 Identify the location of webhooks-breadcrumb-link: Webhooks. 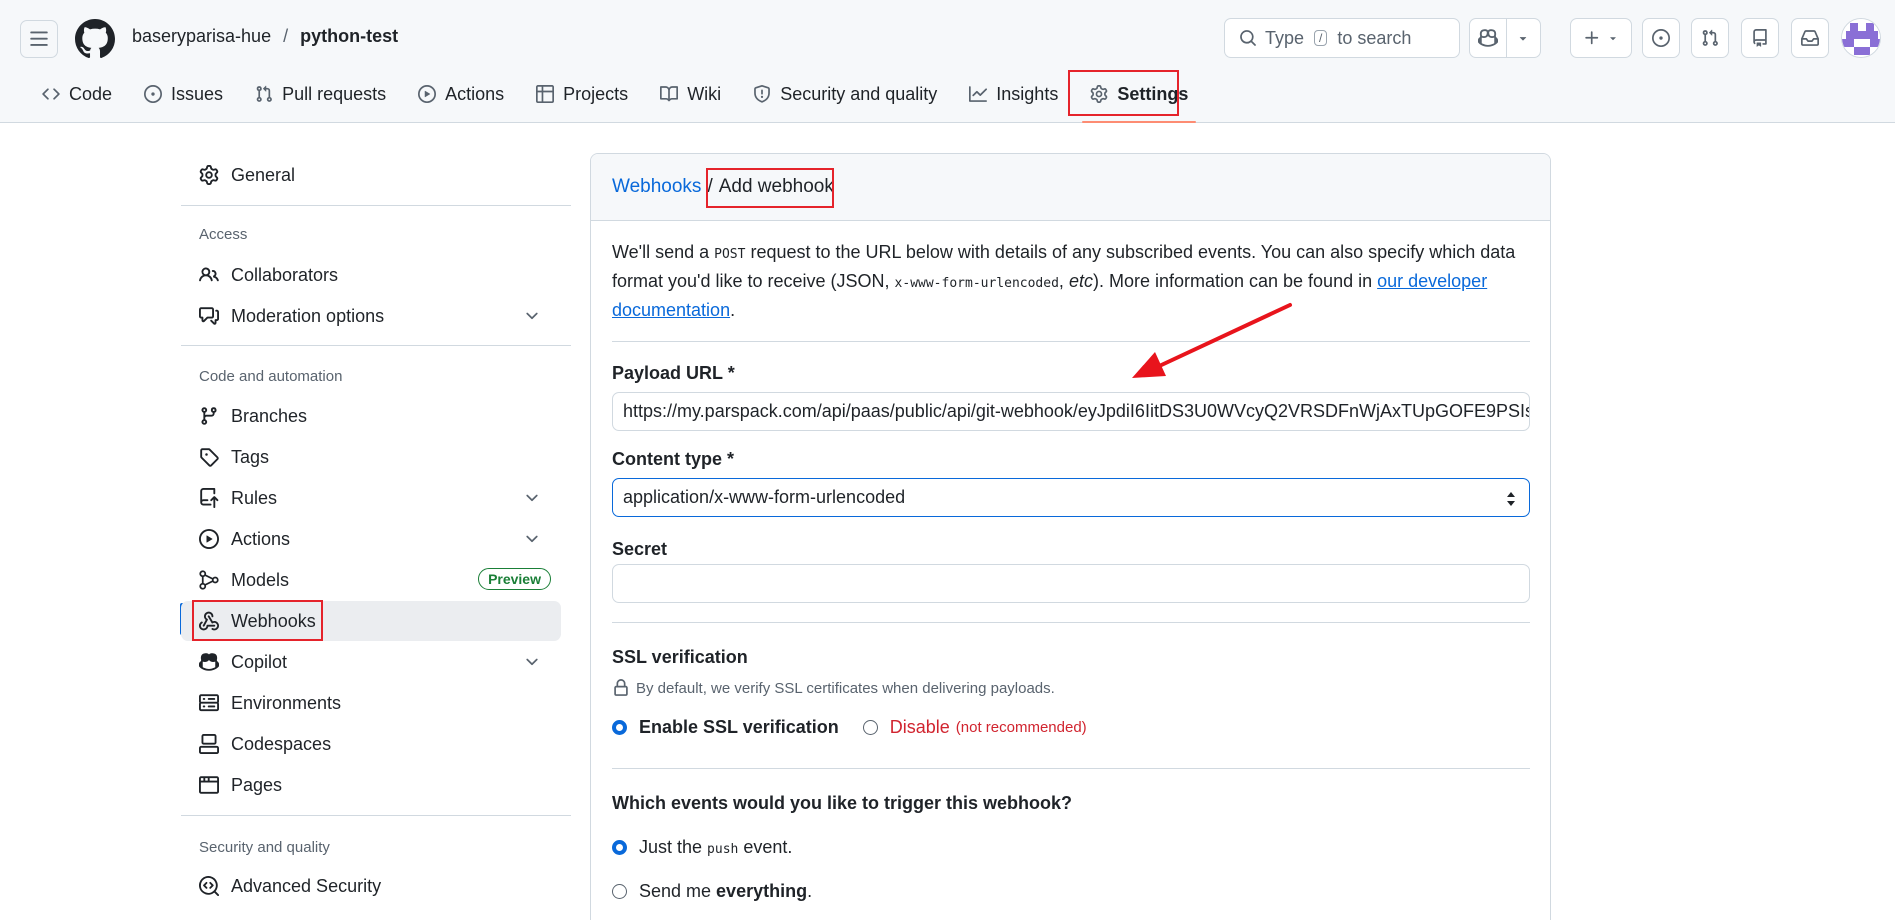
(656, 187).